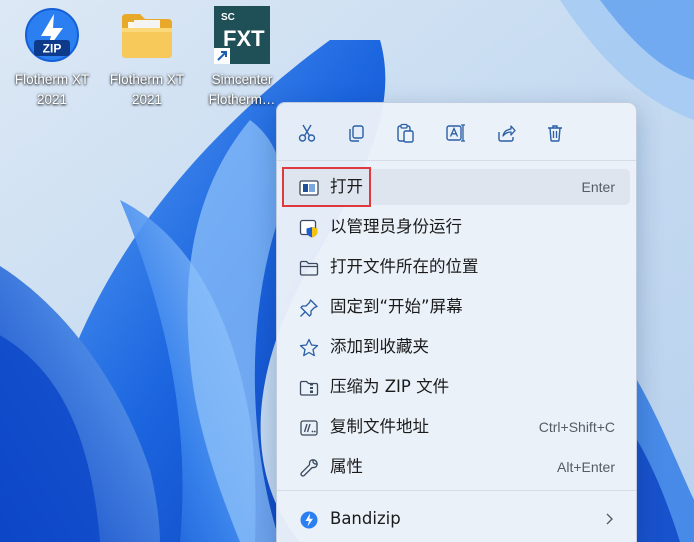 This screenshot has height=542, width=694. What do you see at coordinates (576, 427) in the screenshot?
I see `menu-item-shortcut: Ctrl+Shift+C` at bounding box center [576, 427].